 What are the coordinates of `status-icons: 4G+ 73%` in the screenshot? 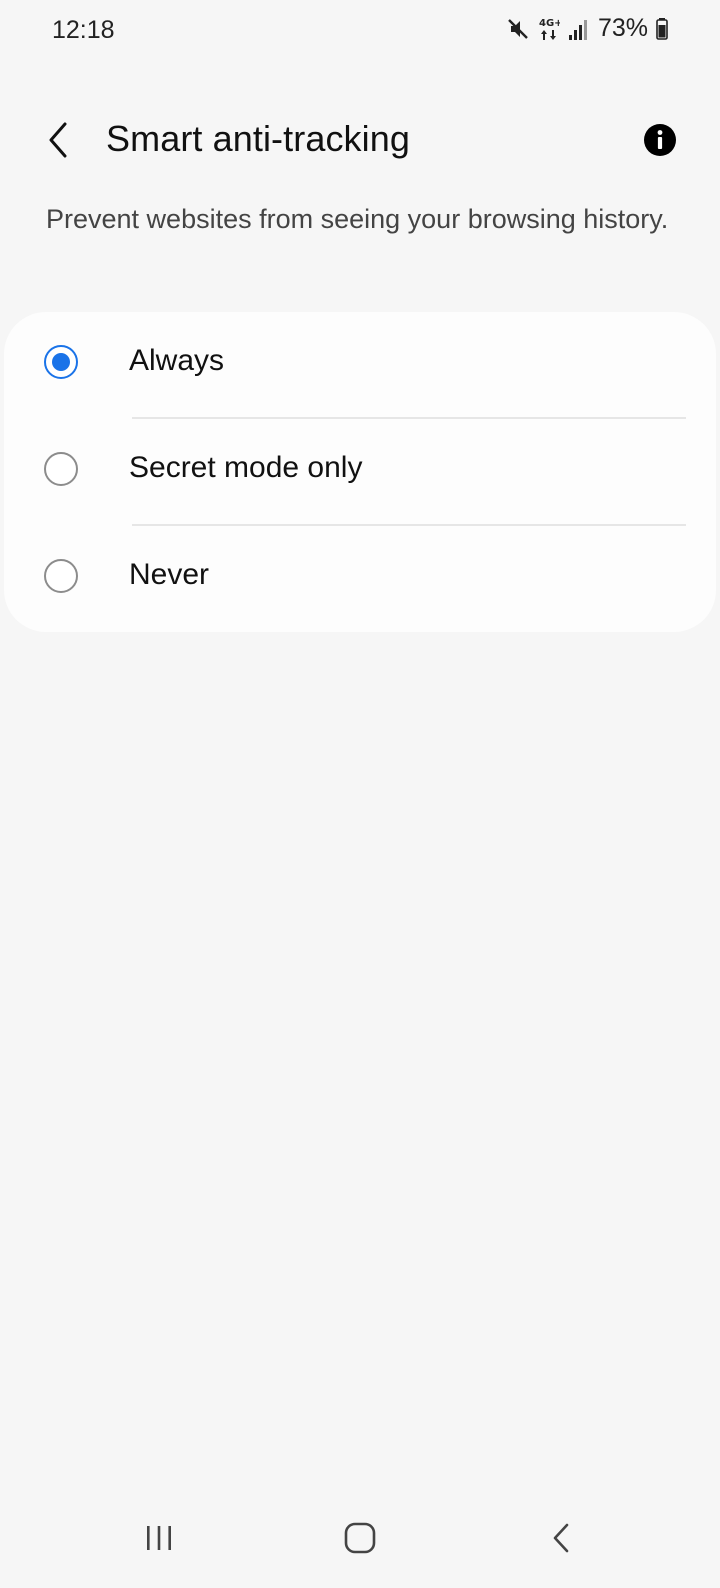 It's located at (587, 28).